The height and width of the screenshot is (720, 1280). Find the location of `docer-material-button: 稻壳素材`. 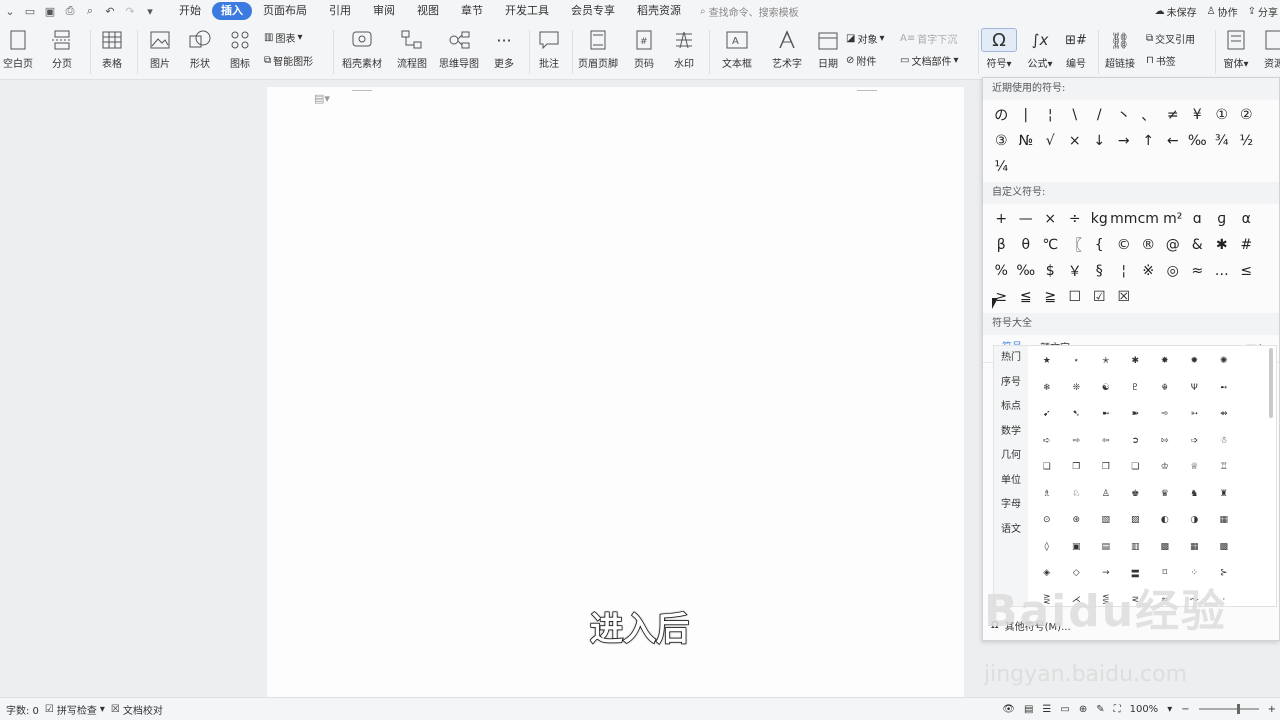

docer-material-button: 稻壳素材 is located at coordinates (362, 49).